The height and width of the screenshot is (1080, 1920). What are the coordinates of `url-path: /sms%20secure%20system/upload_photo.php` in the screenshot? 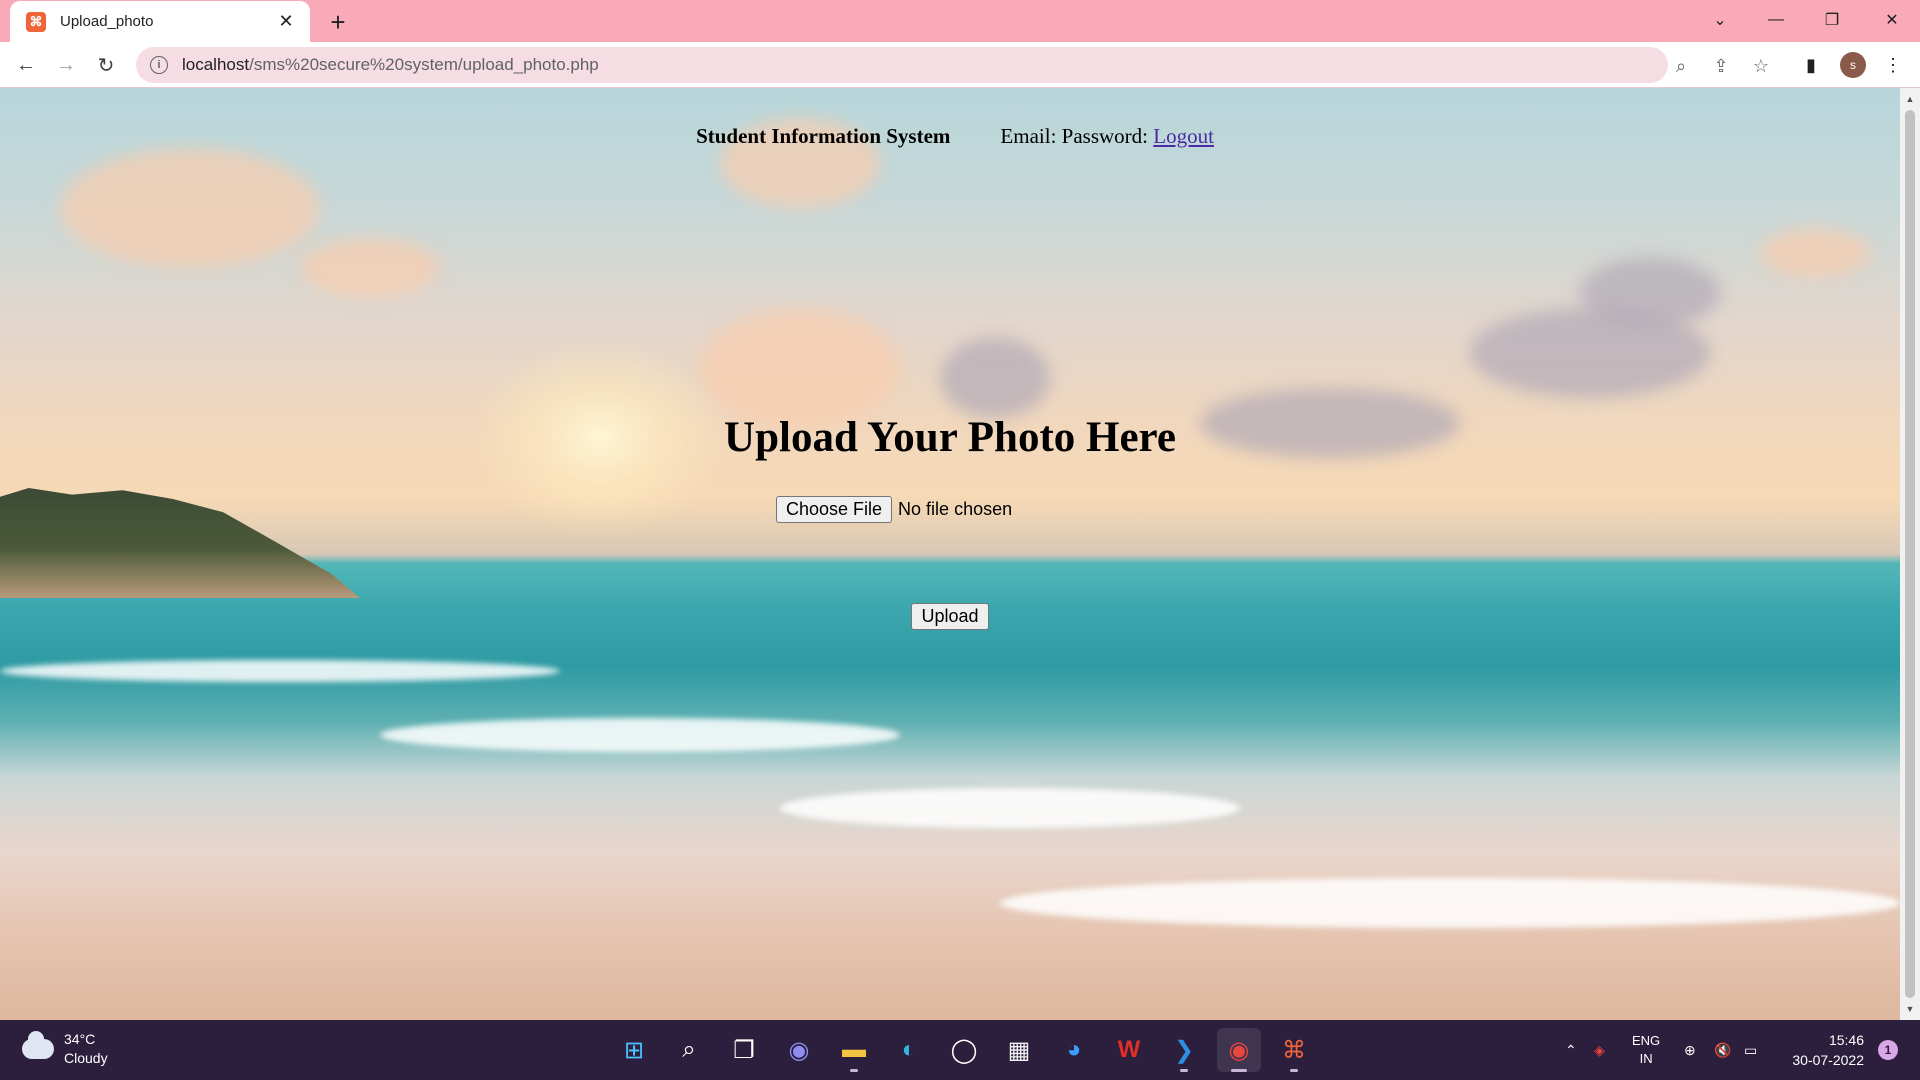 It's located at (424, 64).